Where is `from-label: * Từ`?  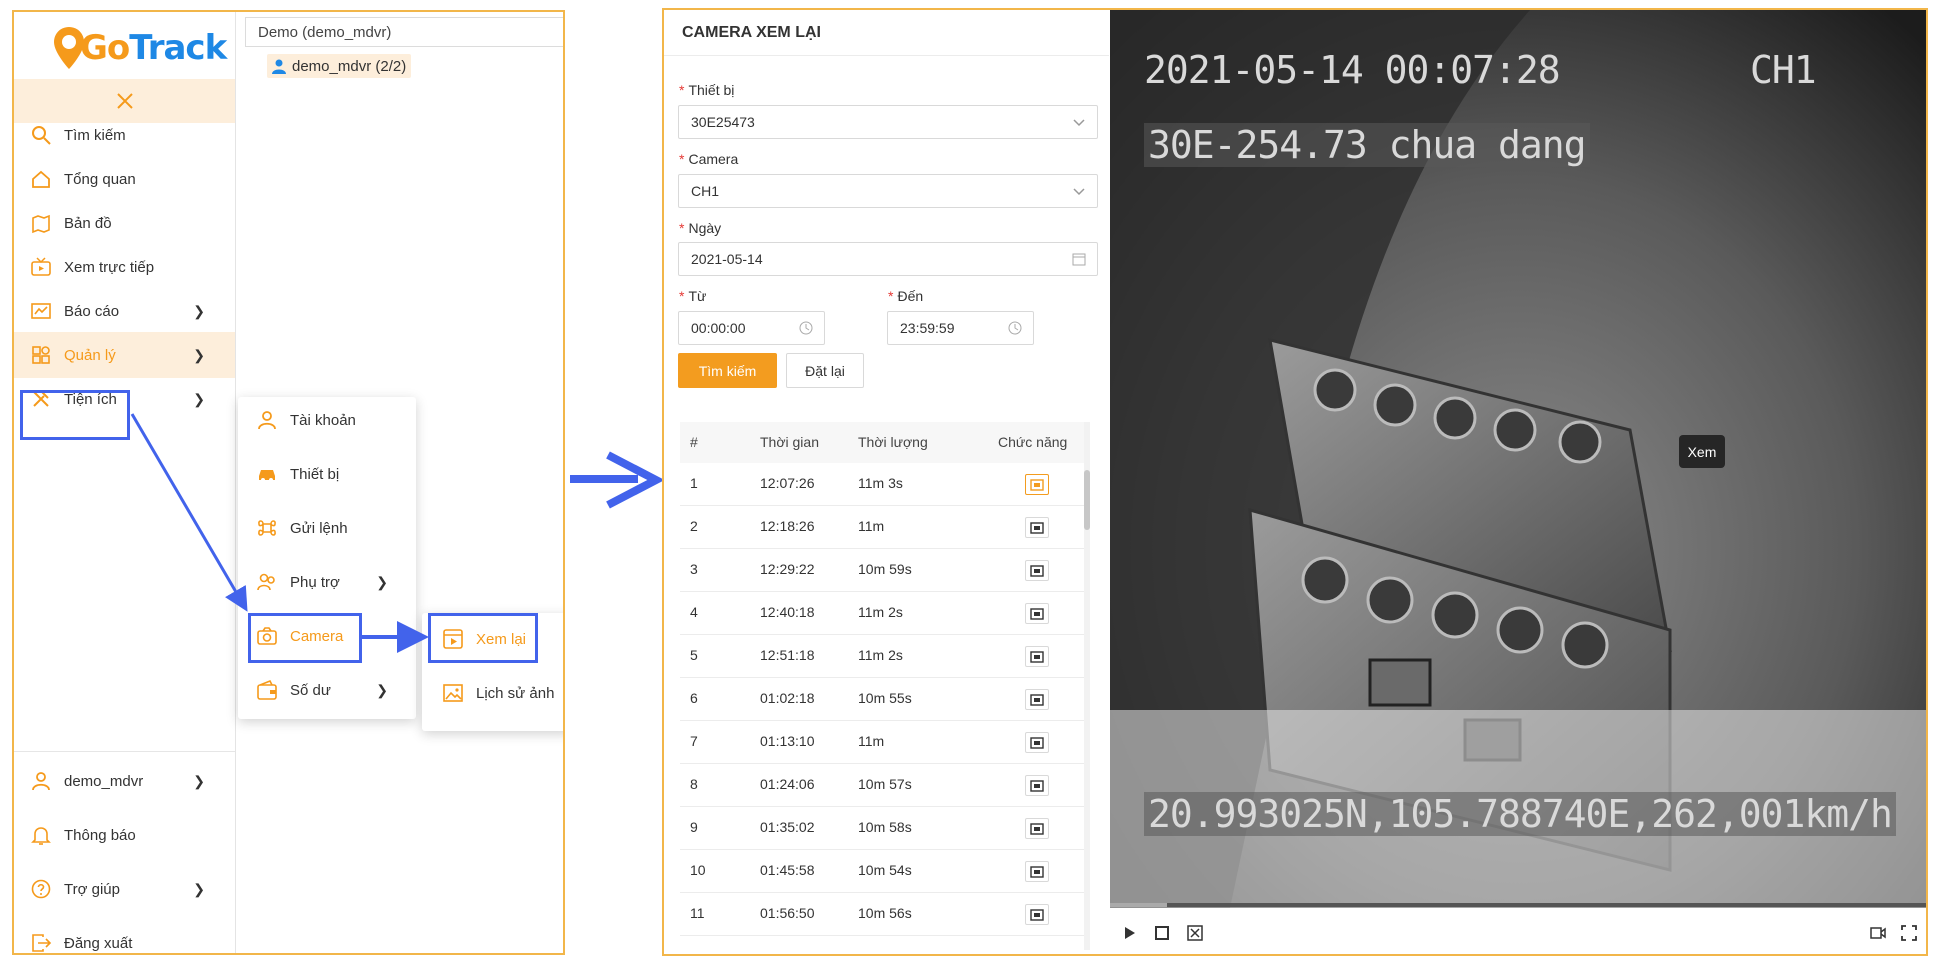
from-label: * Từ is located at coordinates (693, 296).